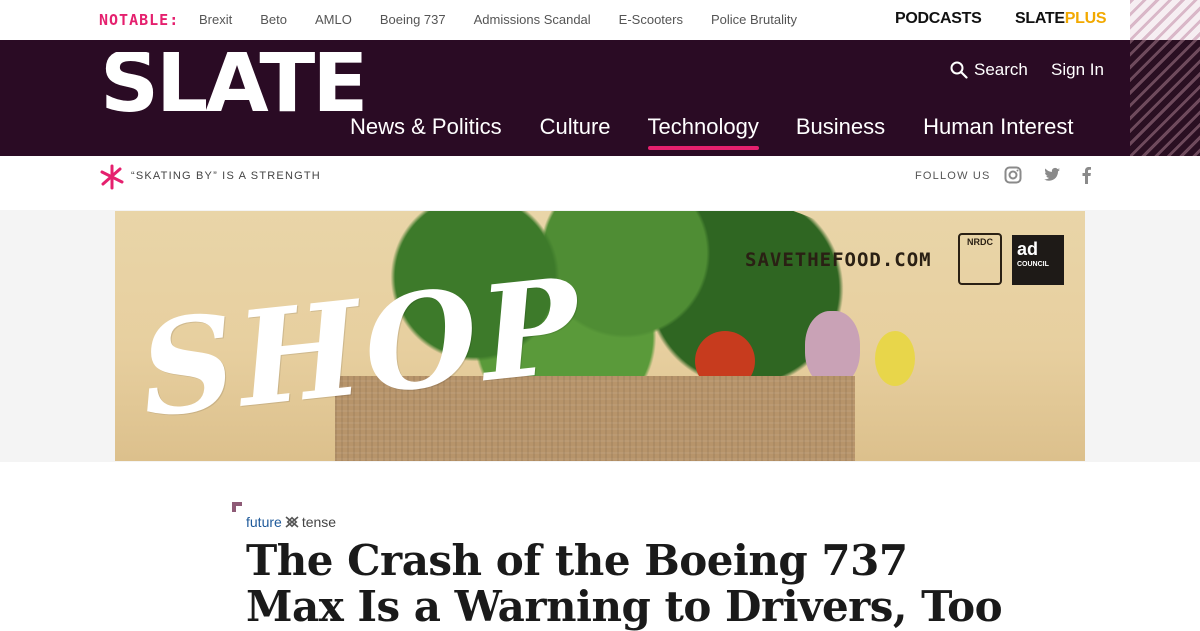 This screenshot has height=631, width=1200. Describe the element at coordinates (426, 127) in the screenshot. I see `nav-news-politics: News & Politics` at that location.